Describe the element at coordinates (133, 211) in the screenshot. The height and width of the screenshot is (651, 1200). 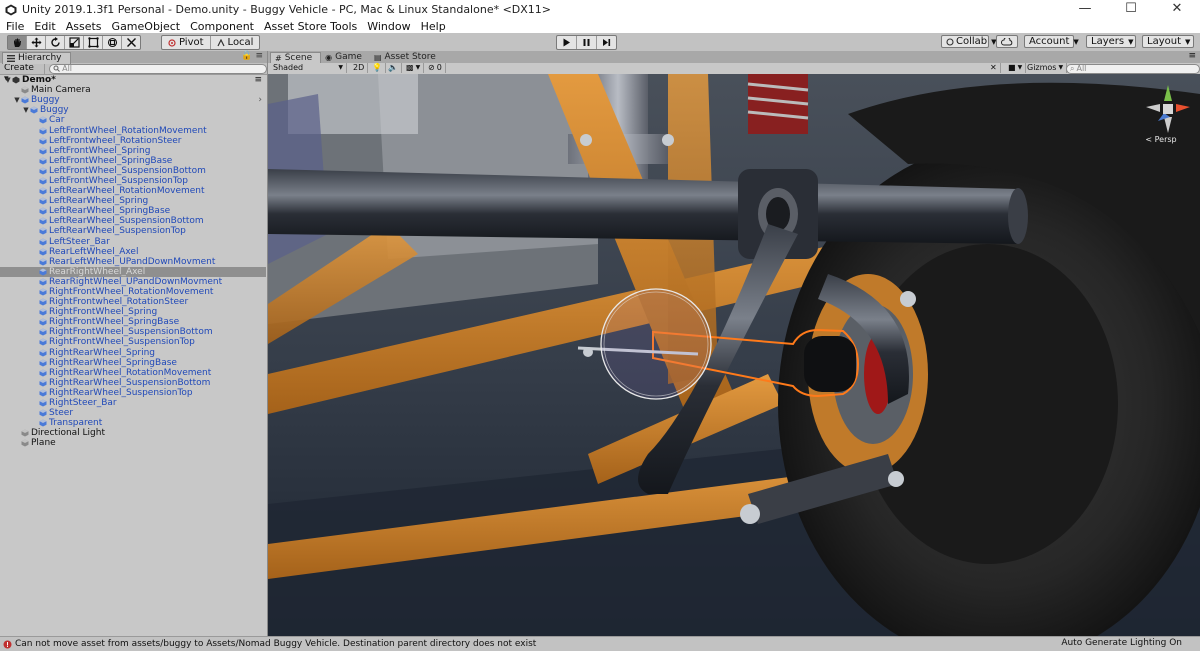
I see `hierarchy-item: LeftRearWheel_SpringBase` at that location.